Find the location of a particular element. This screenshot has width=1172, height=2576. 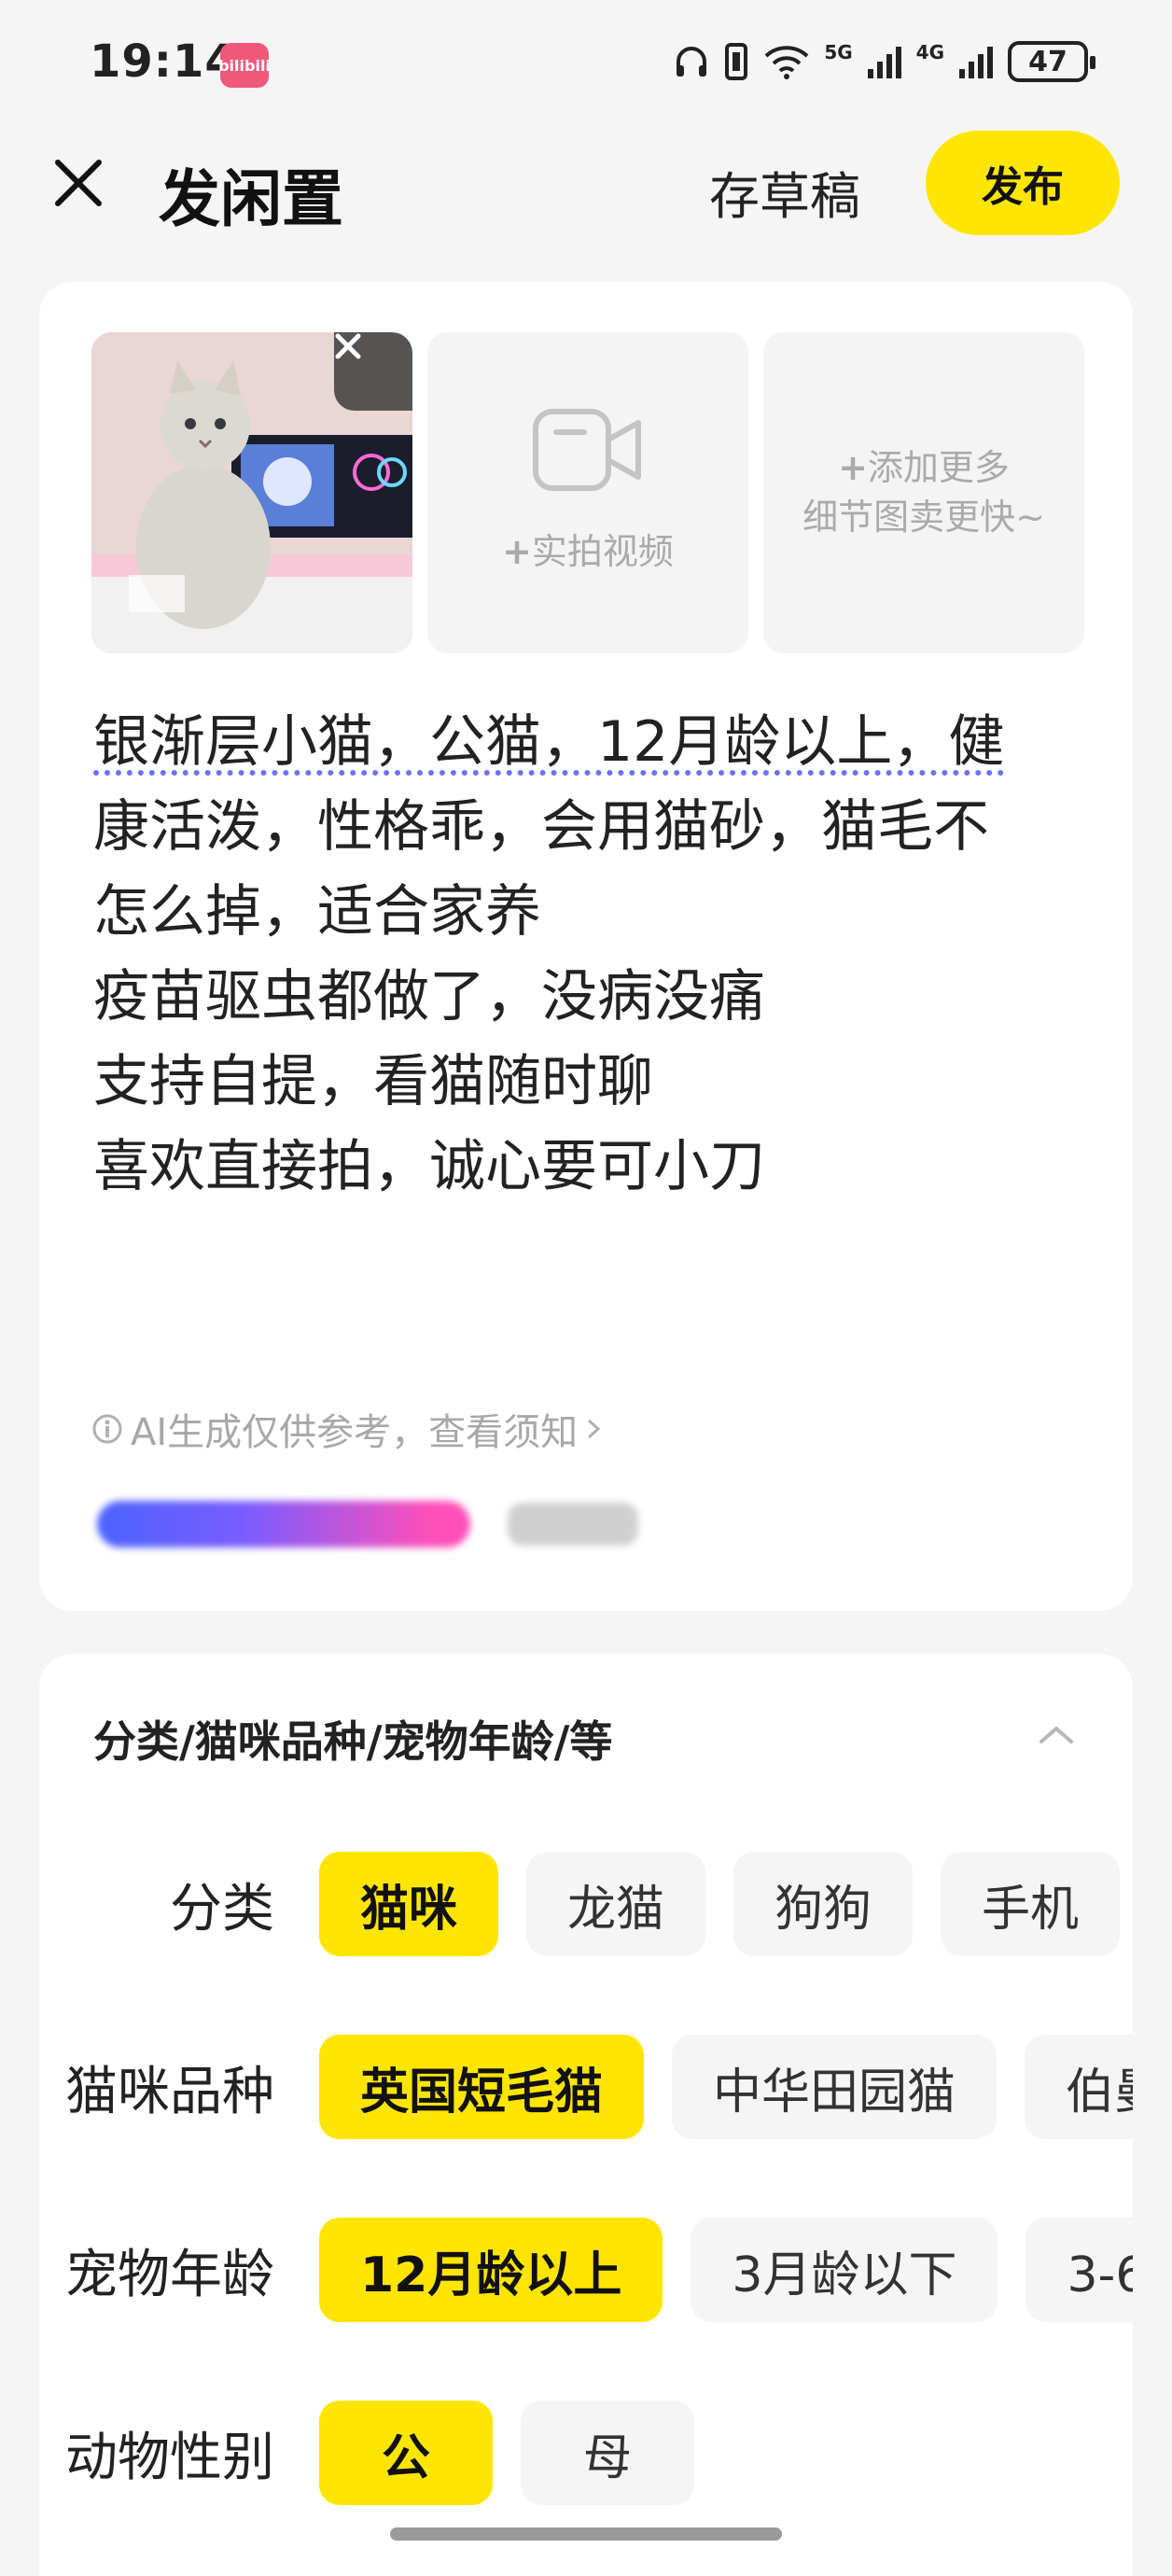

video-camera-icon is located at coordinates (587, 450).